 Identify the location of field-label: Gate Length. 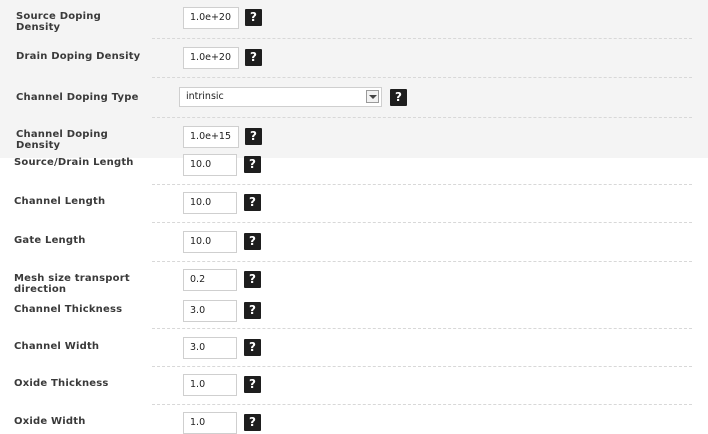
(50, 240).